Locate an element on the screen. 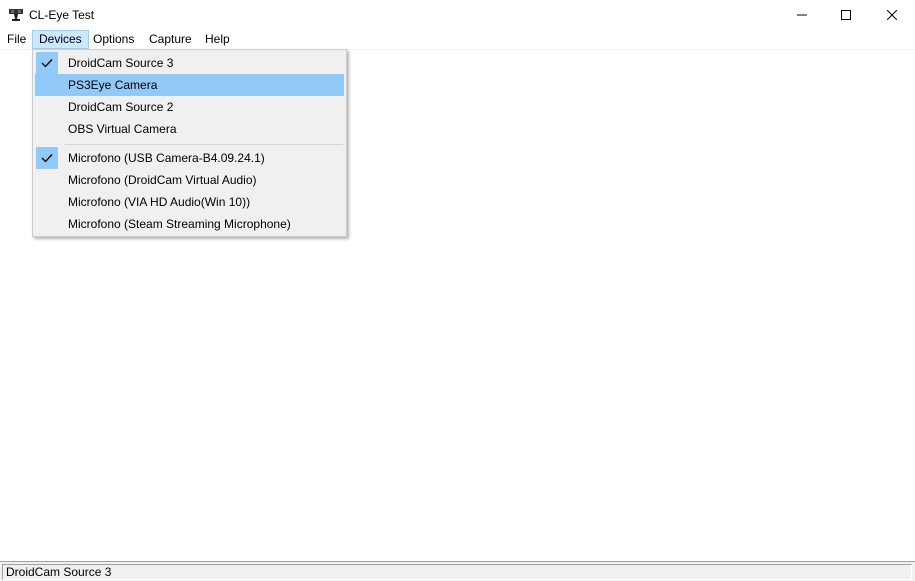 This screenshot has height=581, width=915. menu-item-label: OBS Virtual Camera is located at coordinates (122, 129).